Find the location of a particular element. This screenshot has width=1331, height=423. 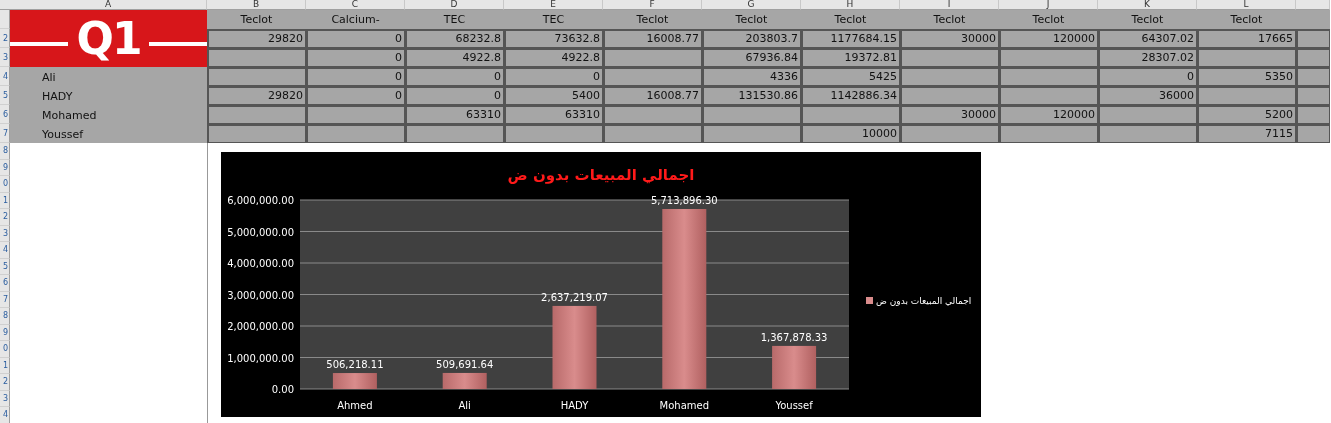

table-cell: 29820 is located at coordinates (256, 38).